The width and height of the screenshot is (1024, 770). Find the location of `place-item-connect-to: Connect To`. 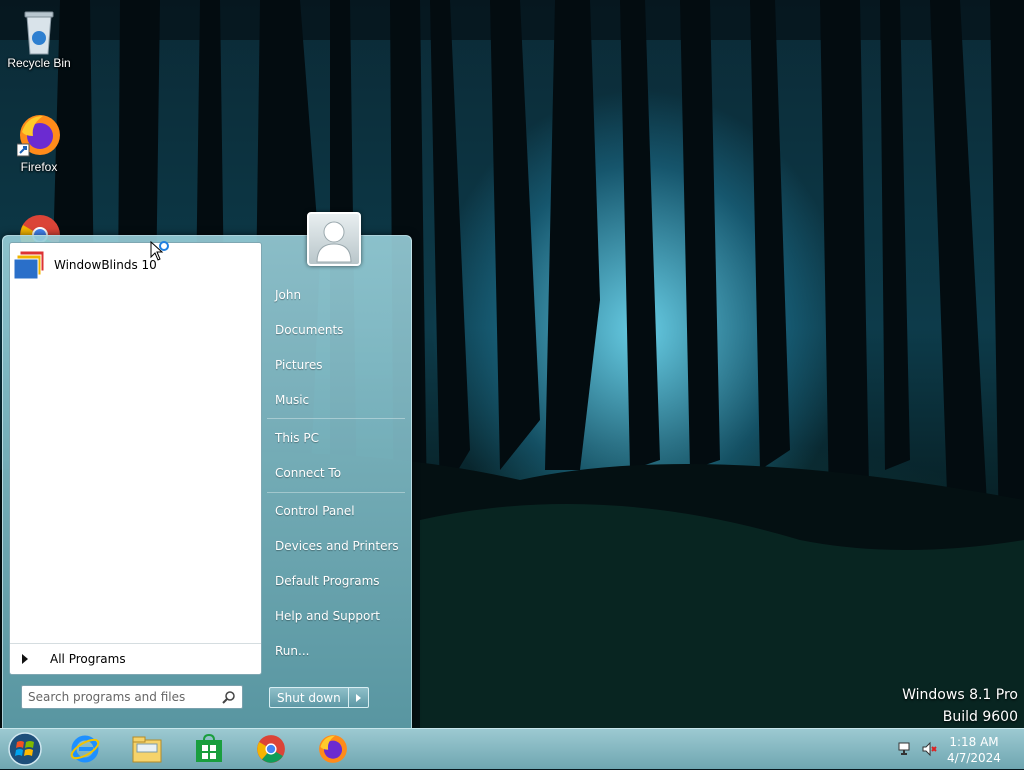

place-item-connect-to: Connect To is located at coordinates (336, 473).